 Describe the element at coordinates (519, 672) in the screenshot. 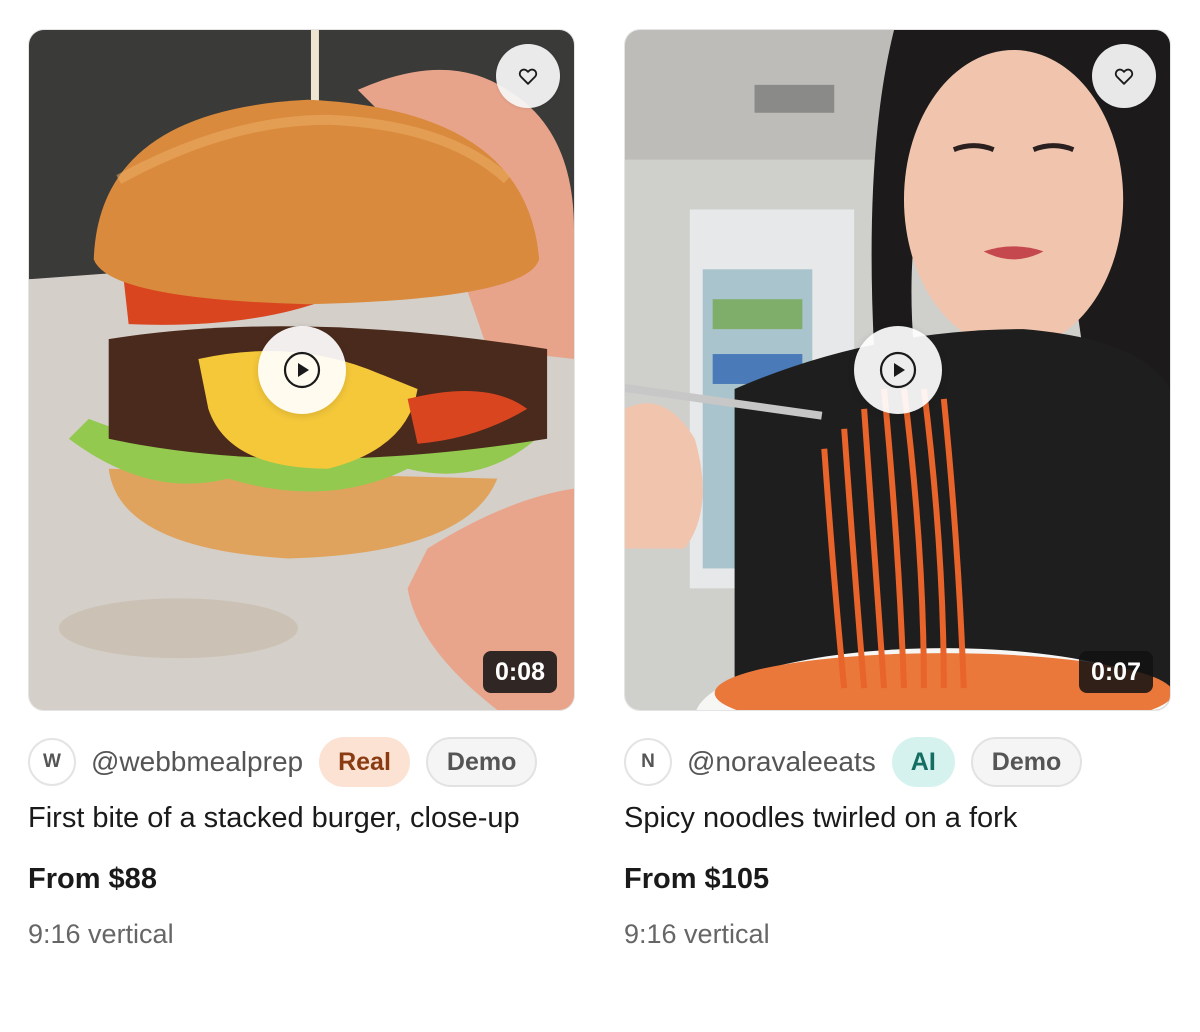

I see `duration-badge: 0:08` at that location.